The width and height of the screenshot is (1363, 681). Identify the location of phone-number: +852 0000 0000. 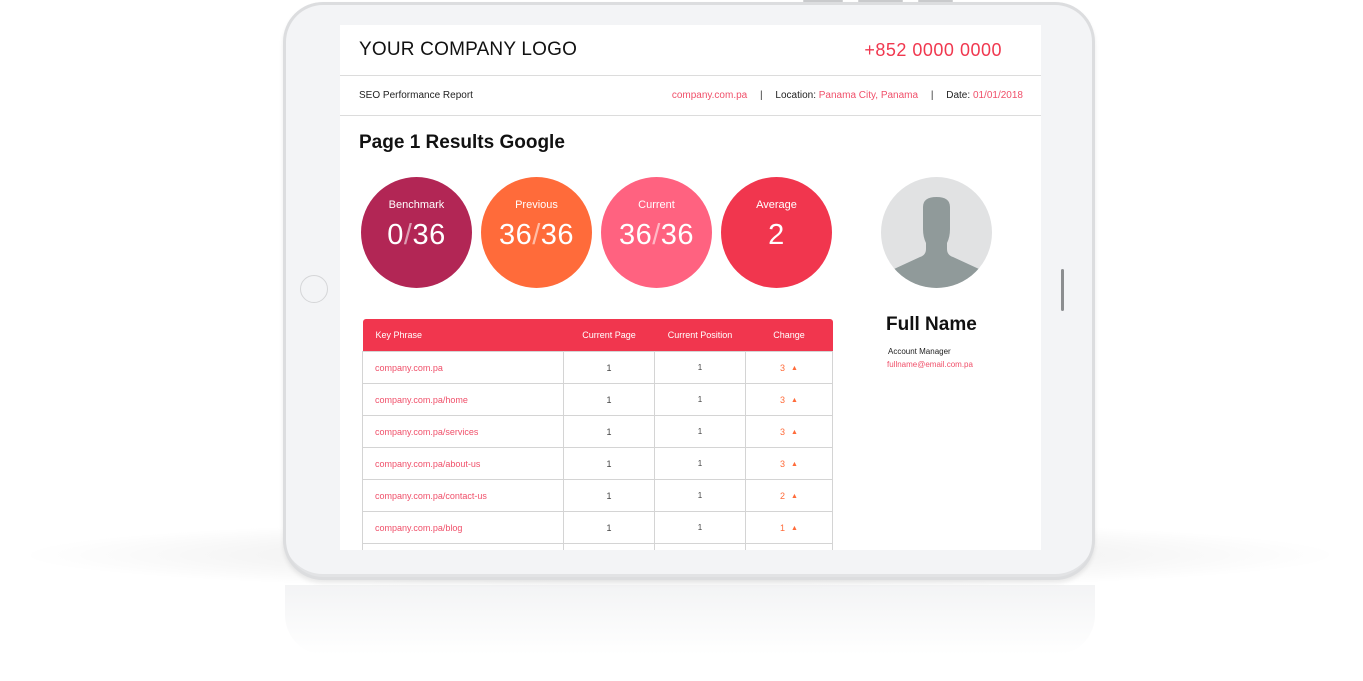
(933, 50).